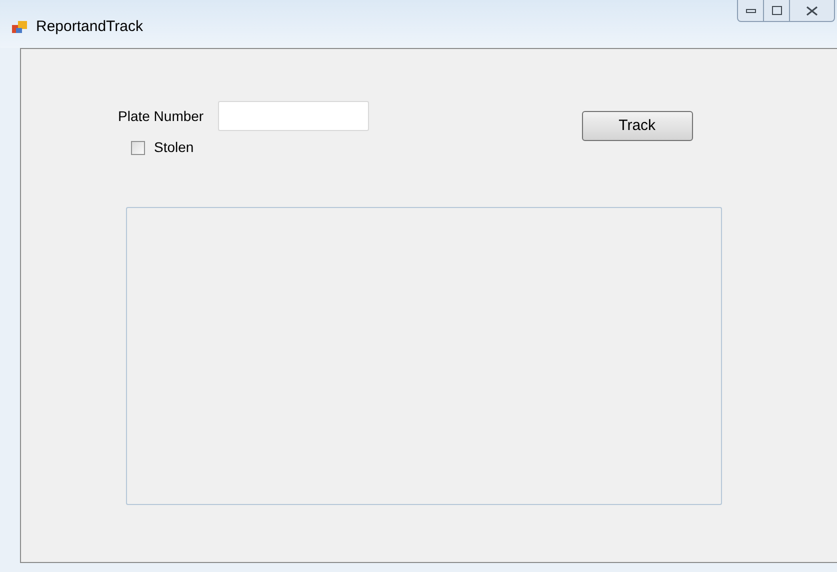  Describe the element at coordinates (812, 11) in the screenshot. I see `close-icon` at that location.